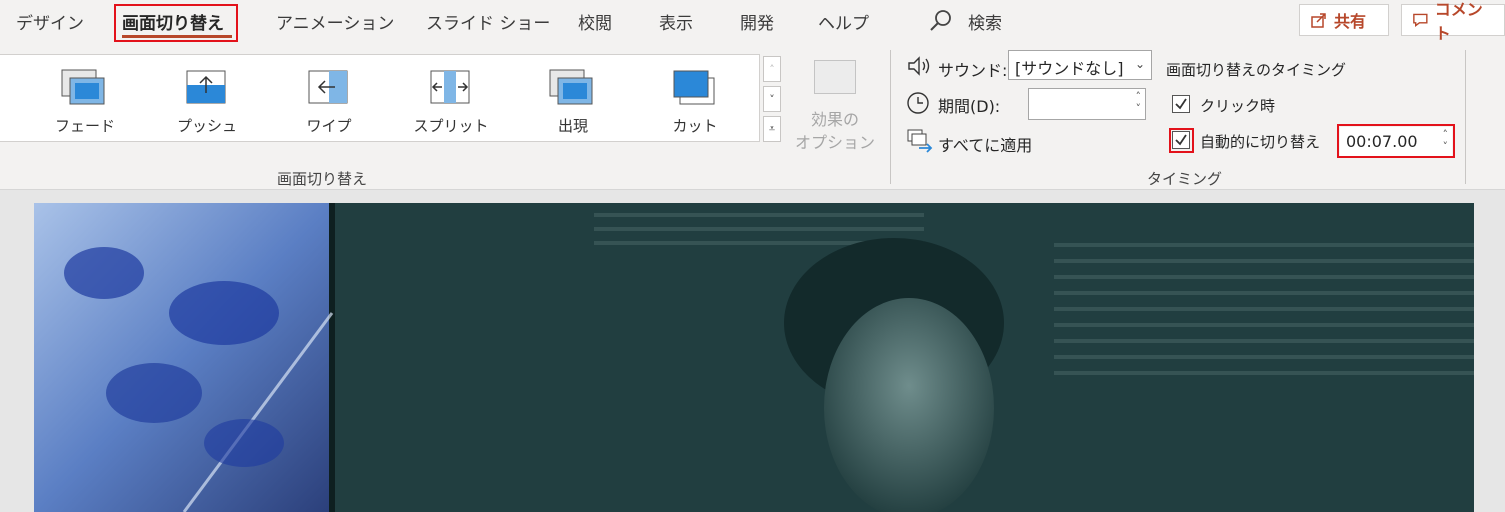 The width and height of the screenshot is (1505, 512). What do you see at coordinates (1458, 21) in the screenshot?
I see `comment-label: コメント` at bounding box center [1458, 21].